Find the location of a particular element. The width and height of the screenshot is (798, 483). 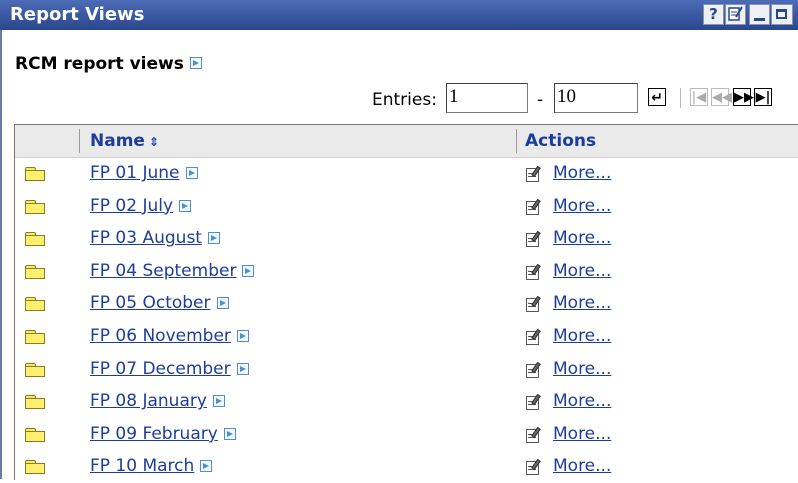

next-page-icon: ▶▶ is located at coordinates (744, 97).